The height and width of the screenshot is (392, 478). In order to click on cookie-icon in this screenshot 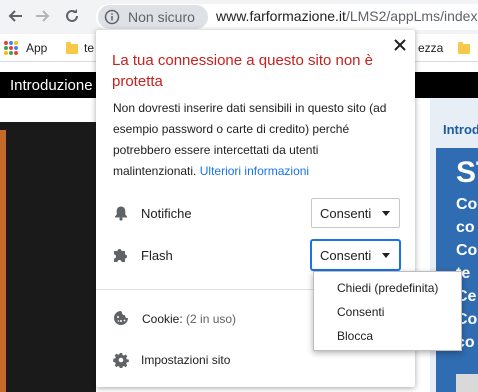, I will do `click(121, 318)`.